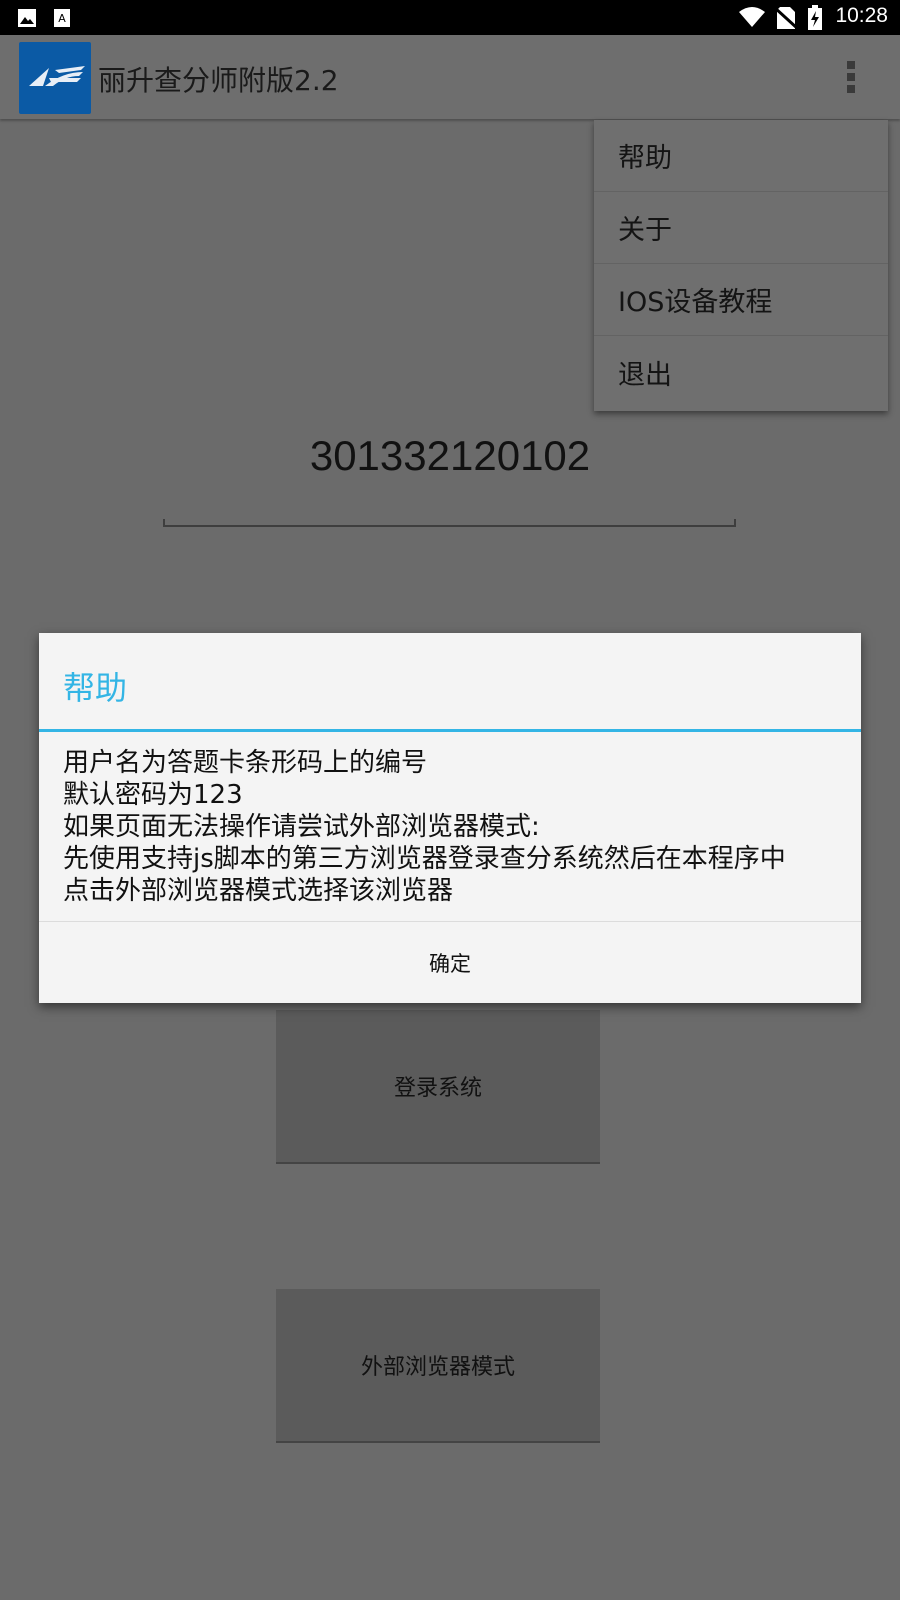  Describe the element at coordinates (449, 523) in the screenshot. I see `username-underline` at that location.